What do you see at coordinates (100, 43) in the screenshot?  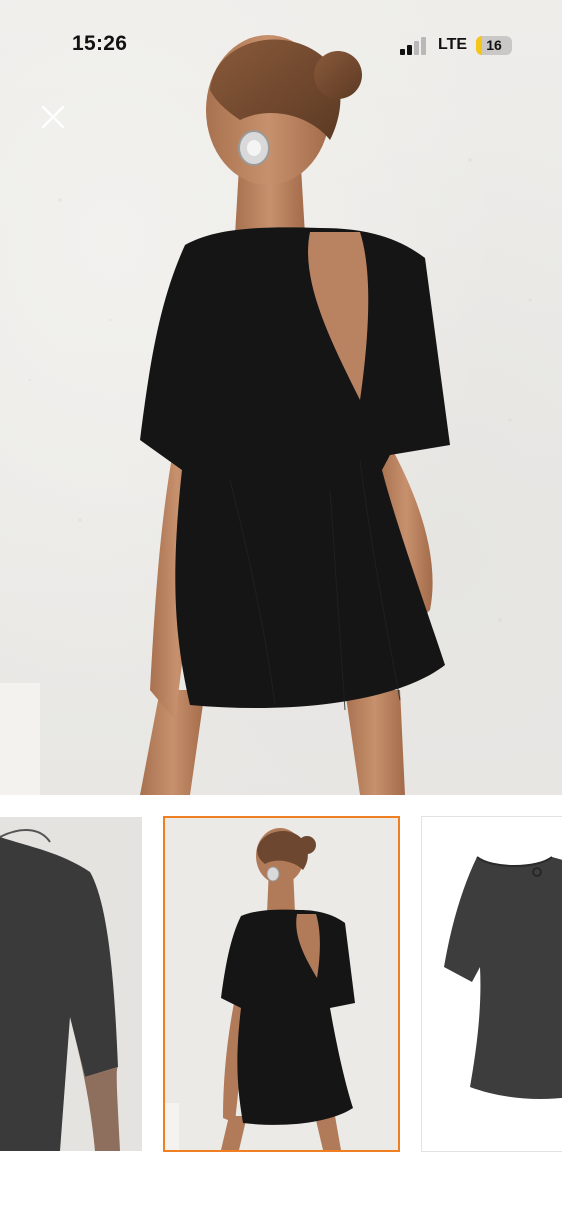 I see `status-time: 15:26` at bounding box center [100, 43].